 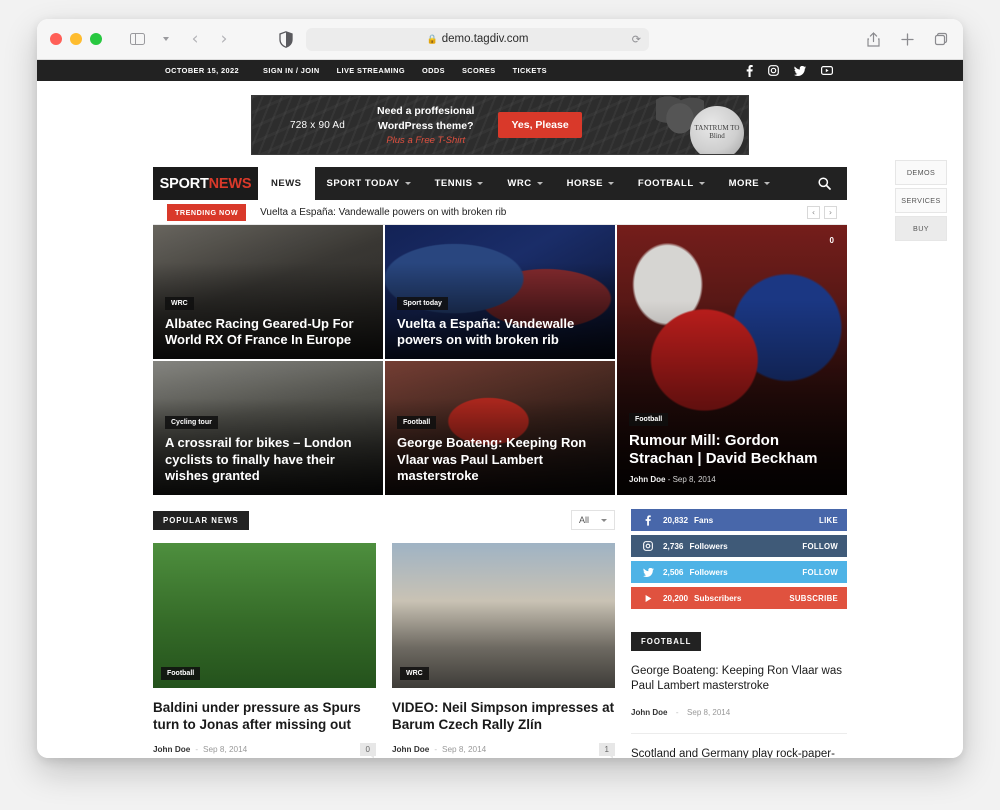 I want to click on search-icon, so click(x=832, y=183).